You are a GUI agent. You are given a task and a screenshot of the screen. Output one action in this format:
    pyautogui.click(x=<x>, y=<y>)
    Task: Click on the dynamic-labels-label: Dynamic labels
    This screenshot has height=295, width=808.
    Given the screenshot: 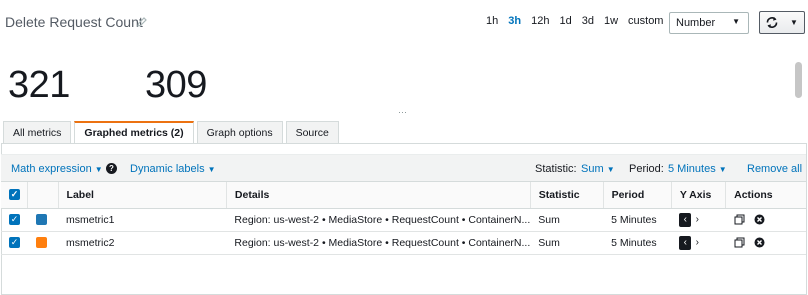 What is the action you would take?
    pyautogui.click(x=167, y=169)
    